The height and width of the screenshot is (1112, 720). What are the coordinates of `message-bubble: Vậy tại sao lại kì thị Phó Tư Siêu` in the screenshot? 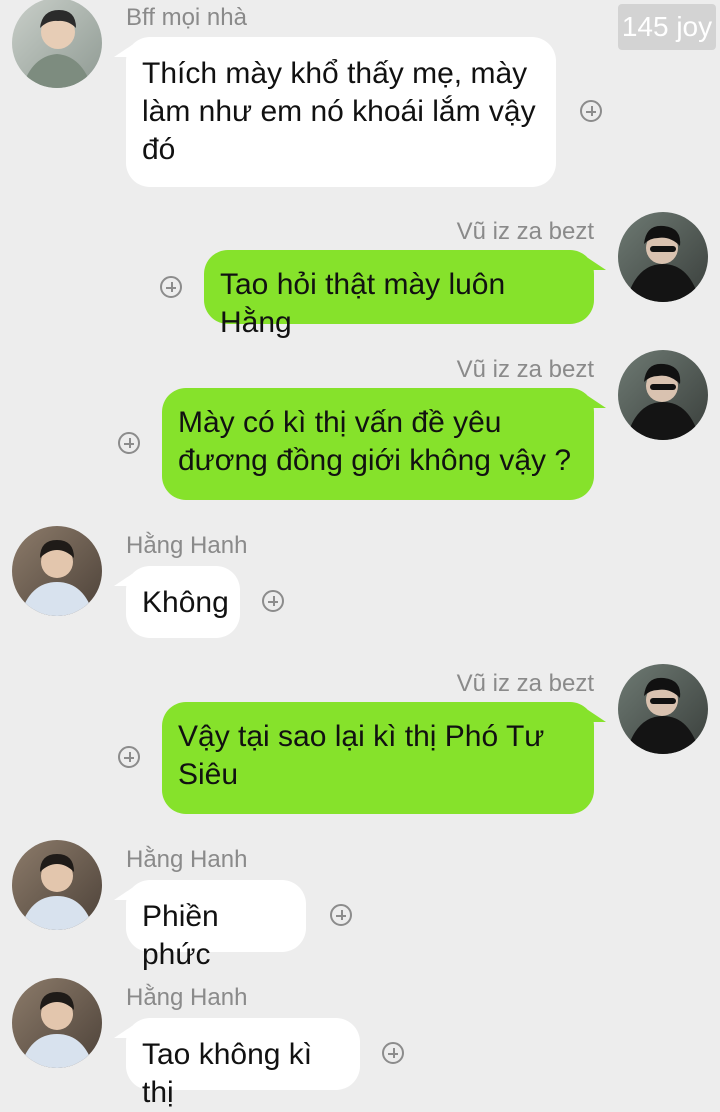 It's located at (384, 758).